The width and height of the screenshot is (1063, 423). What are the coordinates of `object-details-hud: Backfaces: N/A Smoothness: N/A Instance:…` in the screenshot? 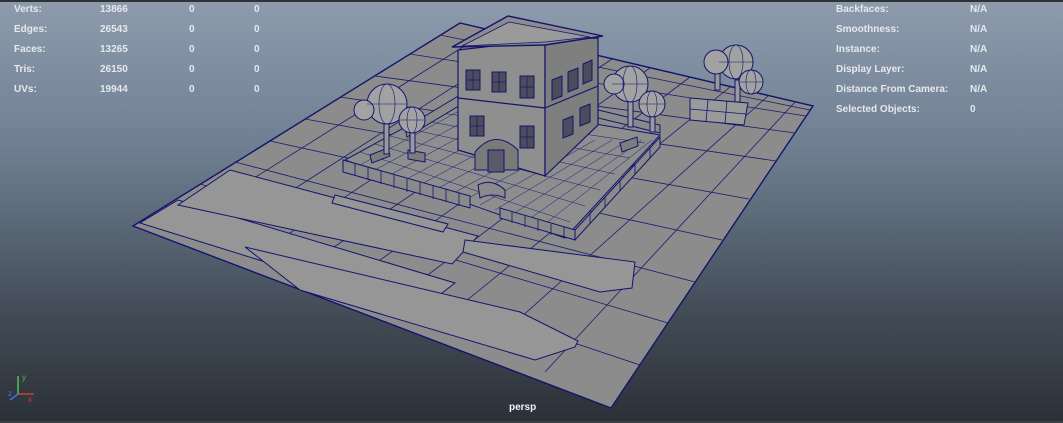 It's located at (936, 64).